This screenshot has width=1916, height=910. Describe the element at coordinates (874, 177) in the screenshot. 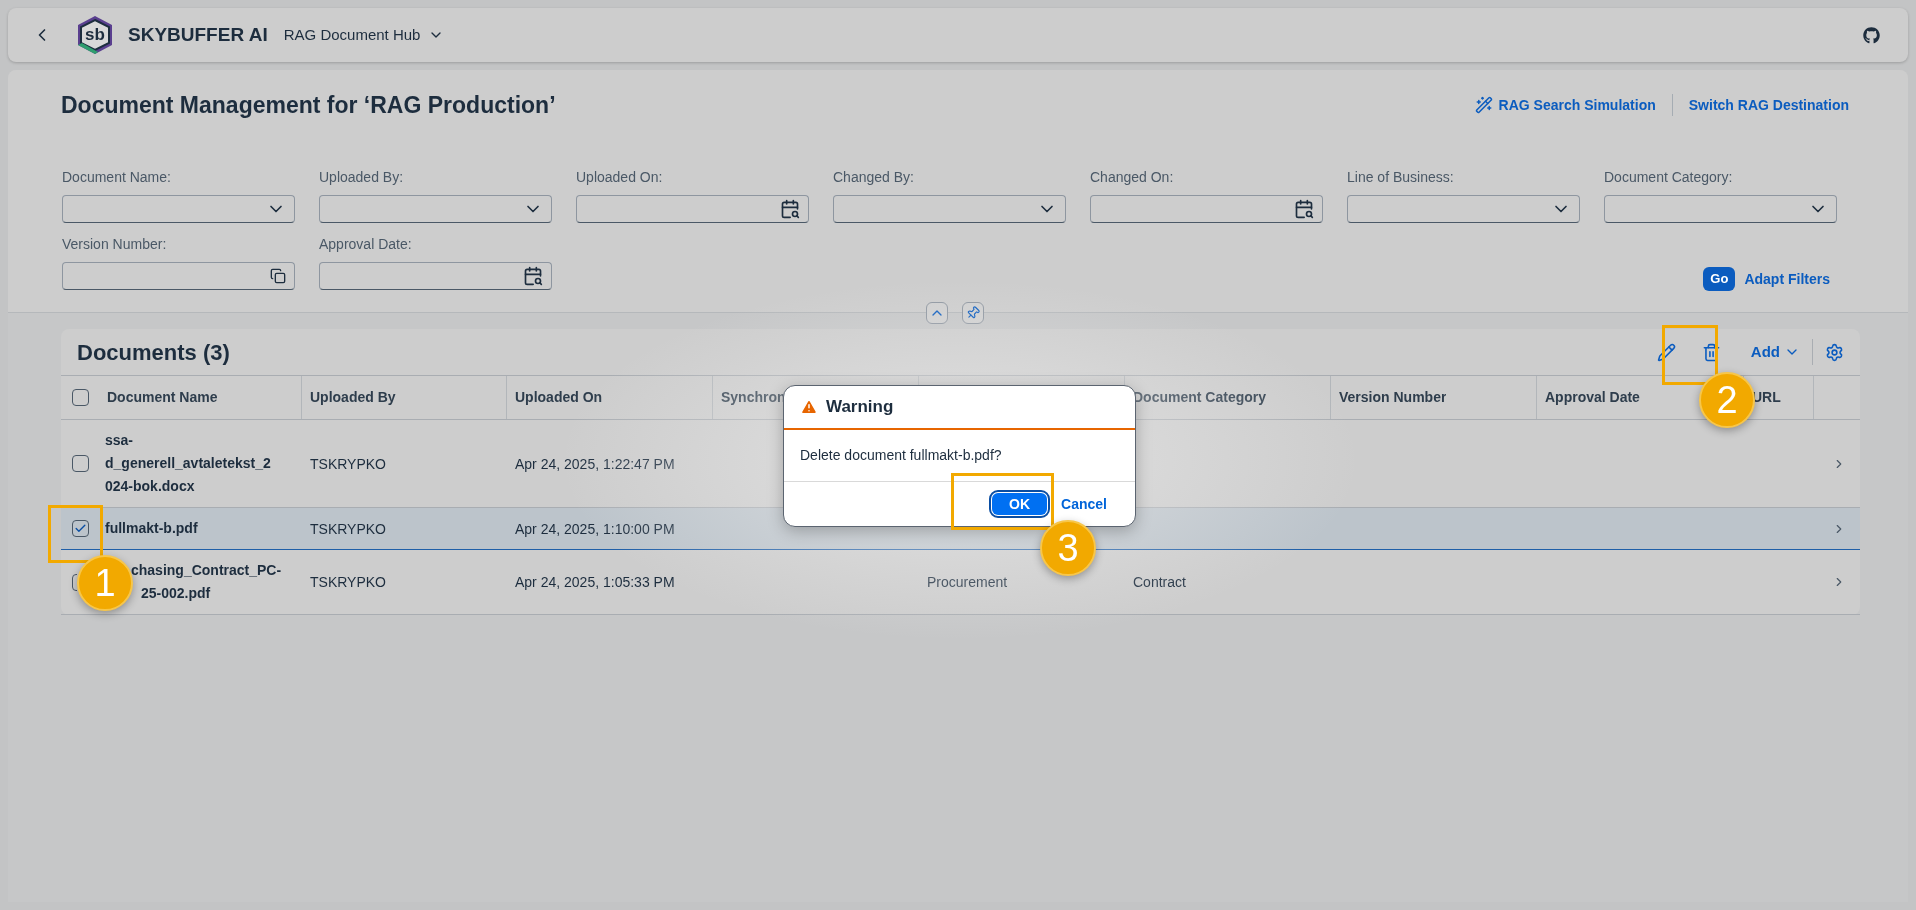

I see `filter-label: Changed By:` at that location.